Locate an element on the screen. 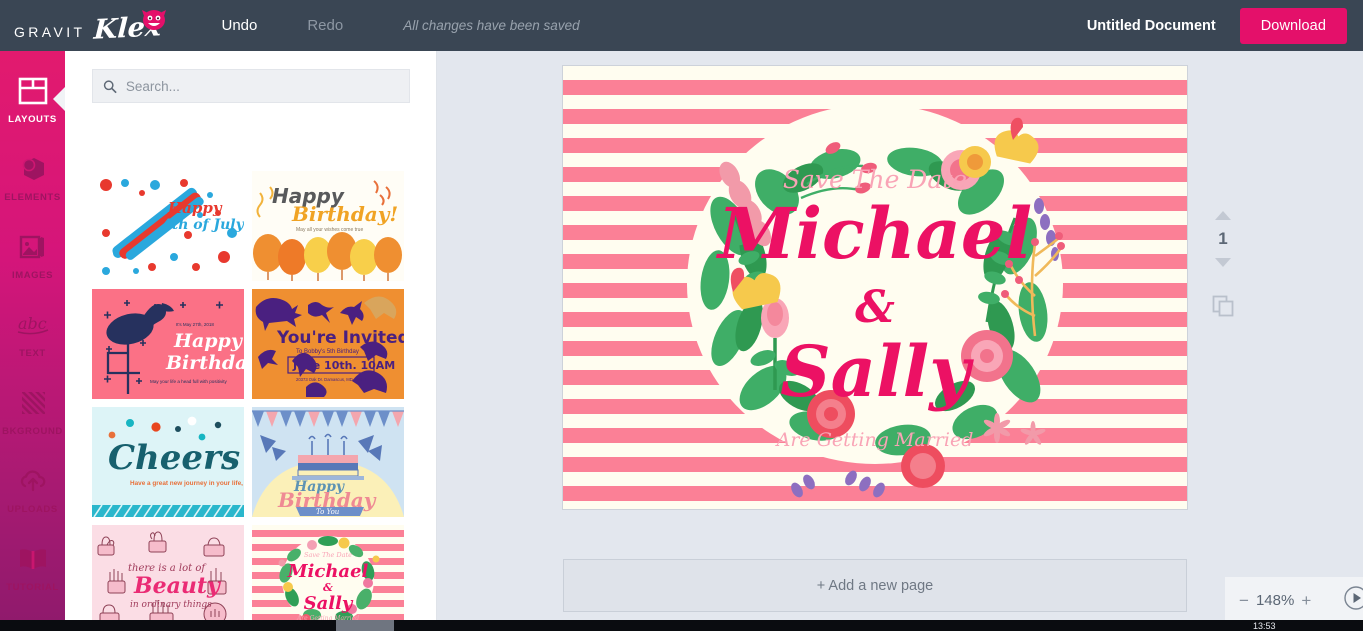  sidebar-label-uploads: UPLOADS is located at coordinates (32, 509).